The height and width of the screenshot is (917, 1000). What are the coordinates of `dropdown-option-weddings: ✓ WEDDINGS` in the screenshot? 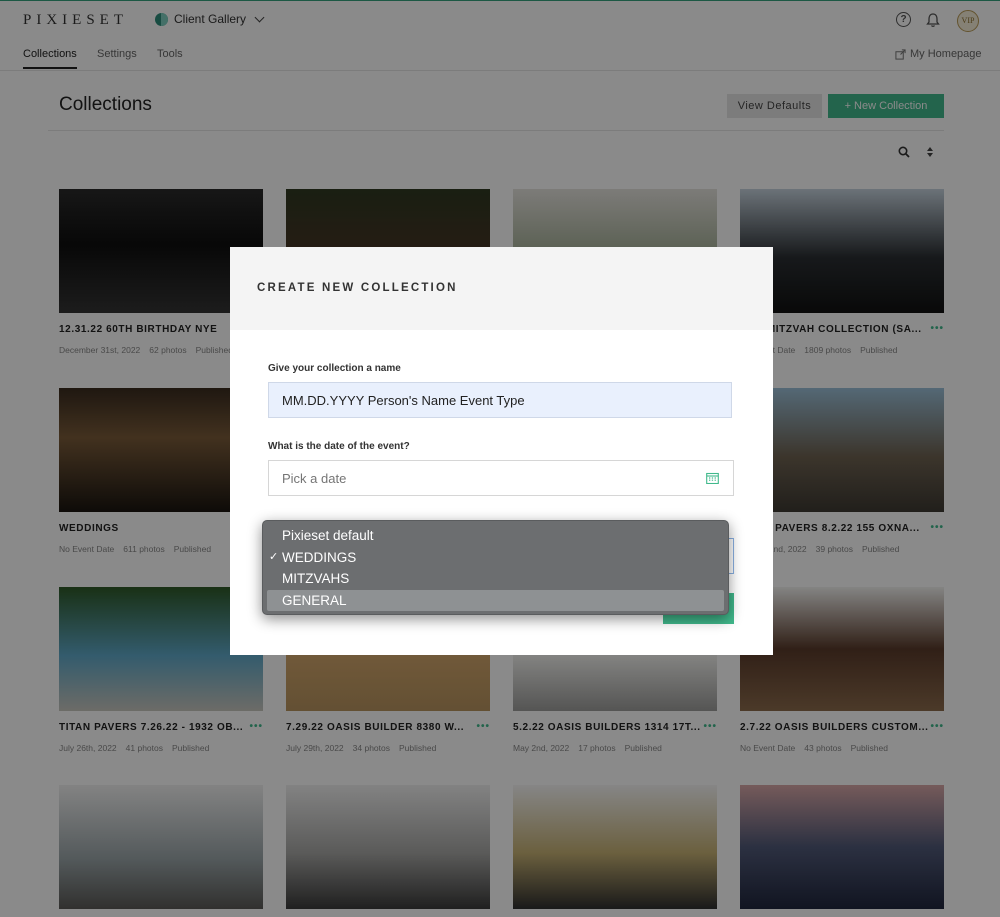 It's located at (495, 558).